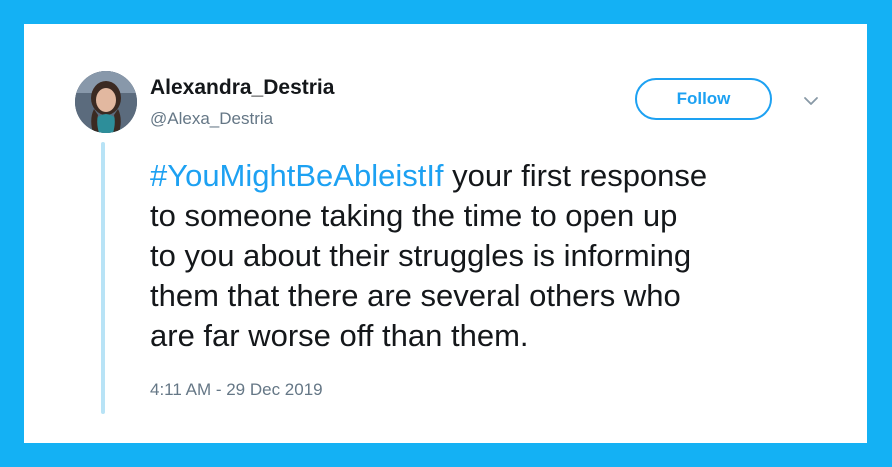 The height and width of the screenshot is (467, 892). Describe the element at coordinates (242, 88) in the screenshot. I see `display-name: Alexandra_Destria` at that location.